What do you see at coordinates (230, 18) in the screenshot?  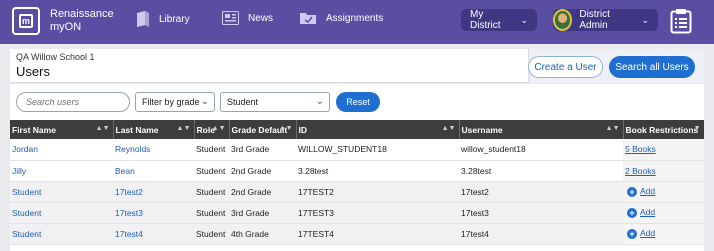 I see `news-icon` at bounding box center [230, 18].